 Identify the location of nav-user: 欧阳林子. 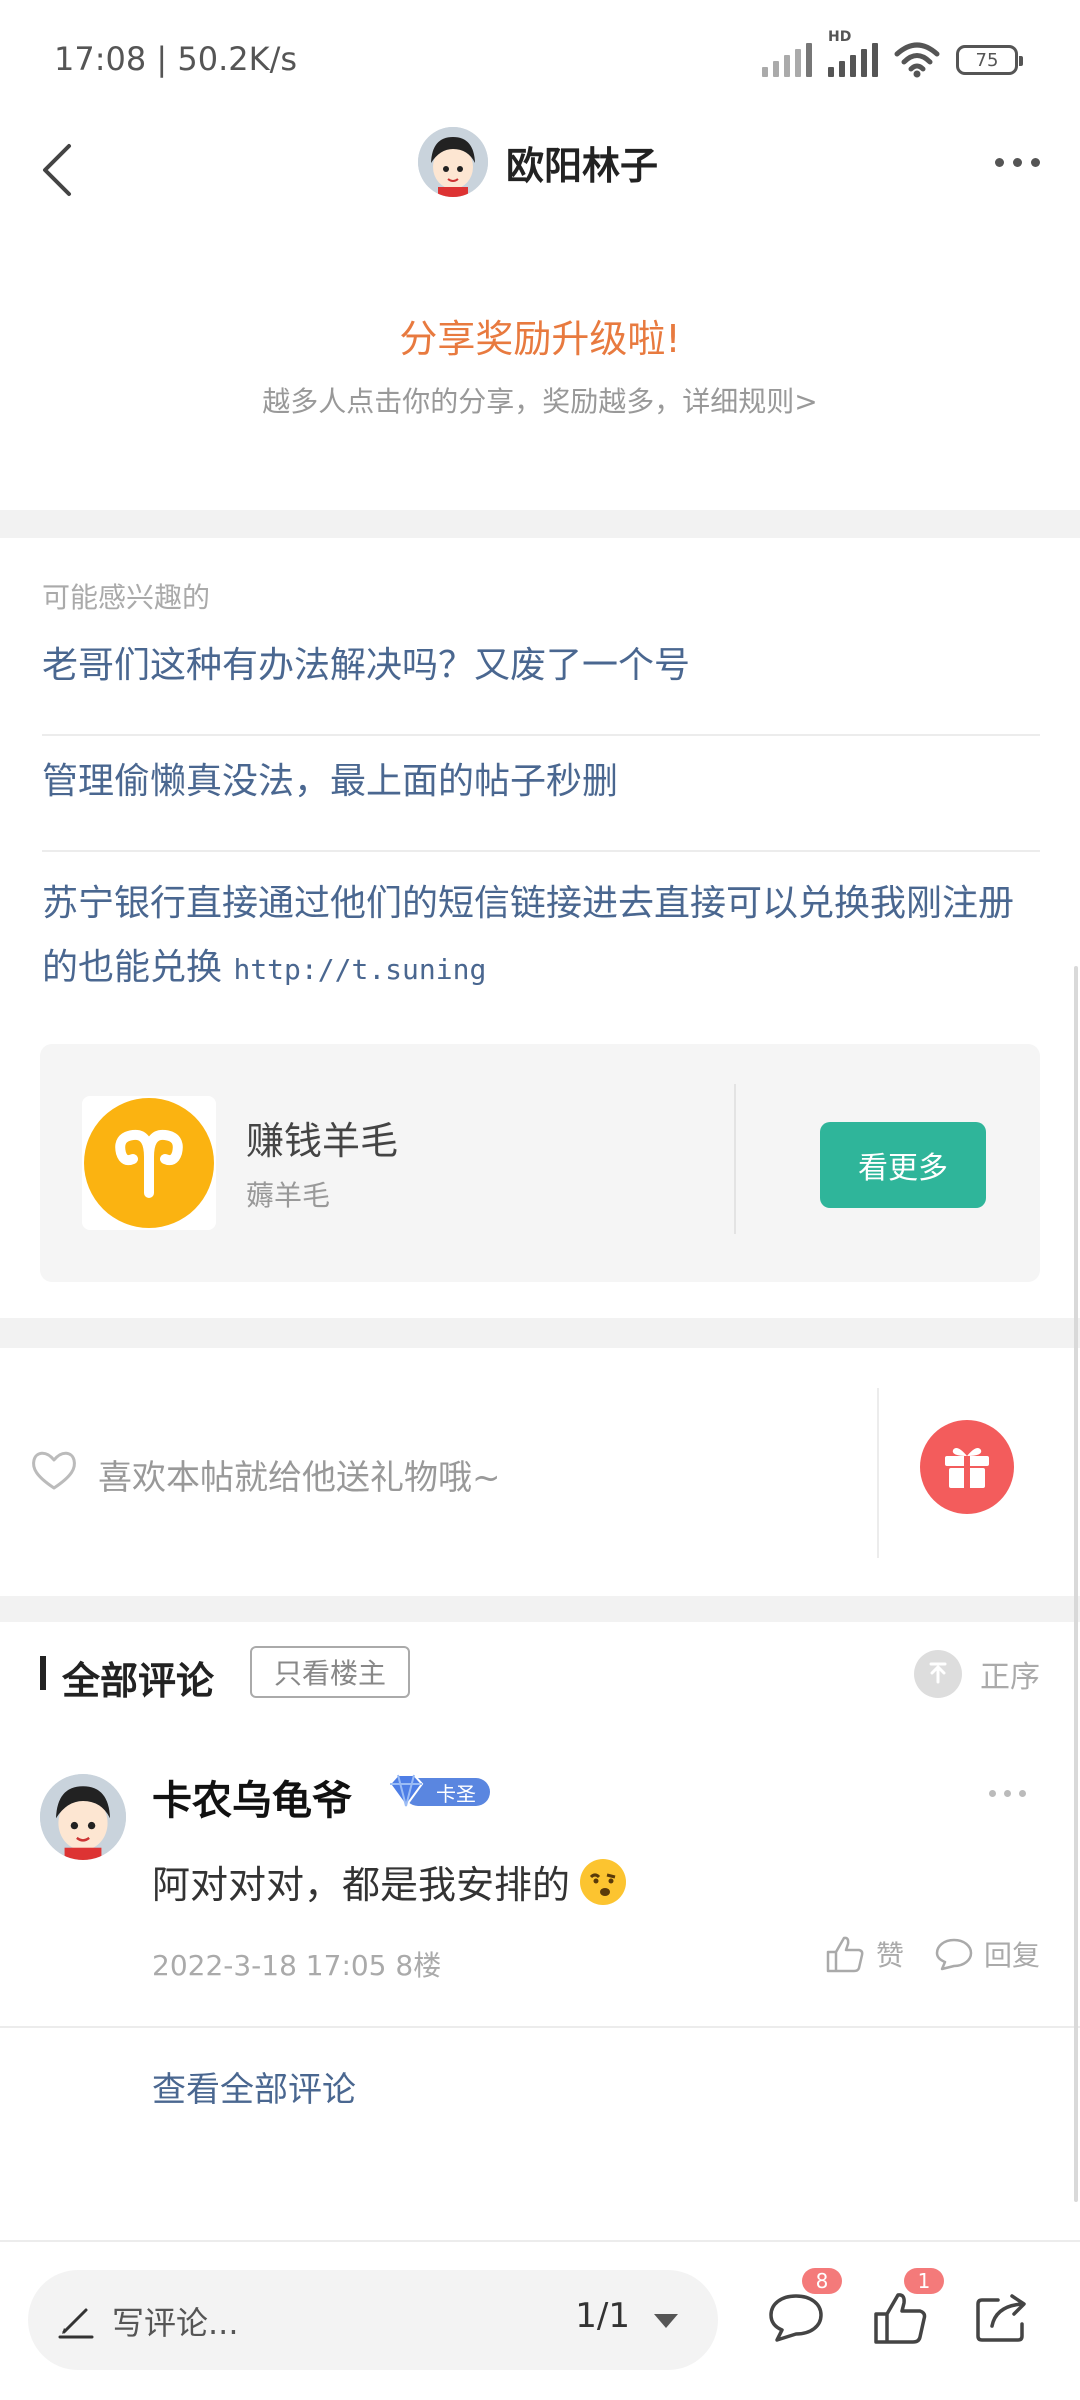
(538, 162).